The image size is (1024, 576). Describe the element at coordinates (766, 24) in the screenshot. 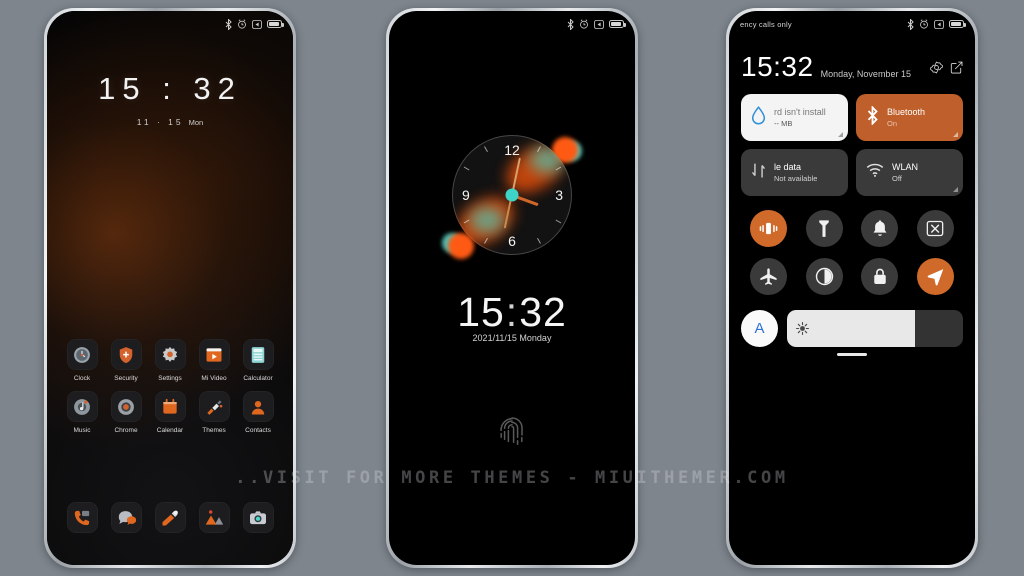

I see `carrier-label: ency calls only` at that location.